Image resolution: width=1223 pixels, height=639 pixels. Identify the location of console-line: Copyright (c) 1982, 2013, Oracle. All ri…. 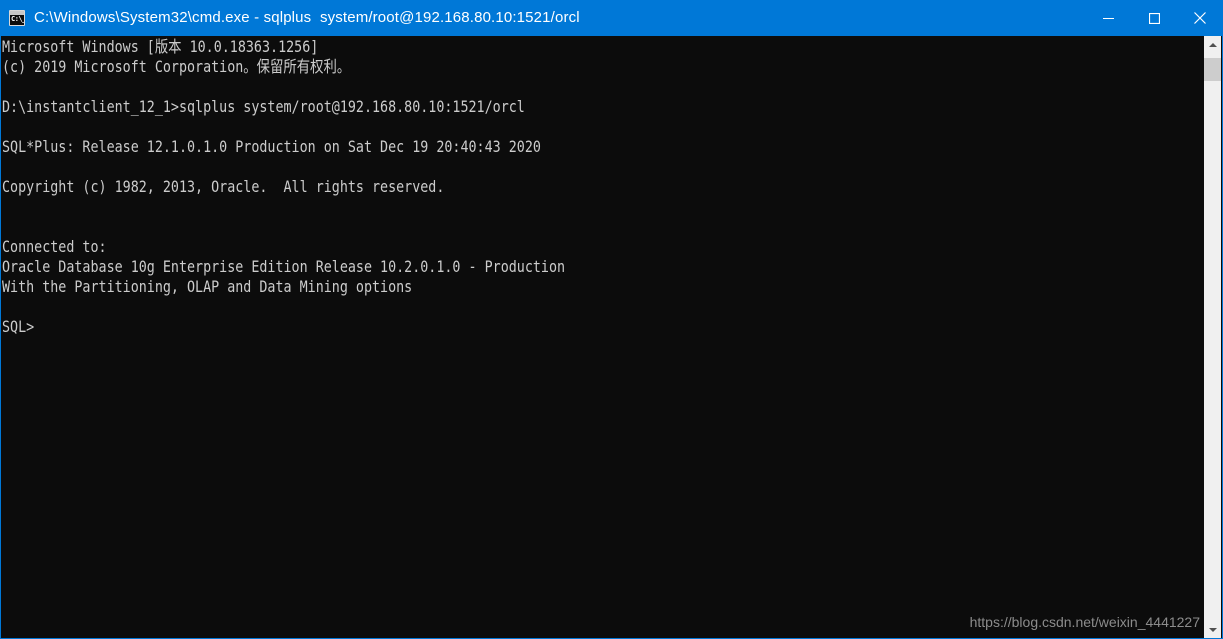
(223, 186).